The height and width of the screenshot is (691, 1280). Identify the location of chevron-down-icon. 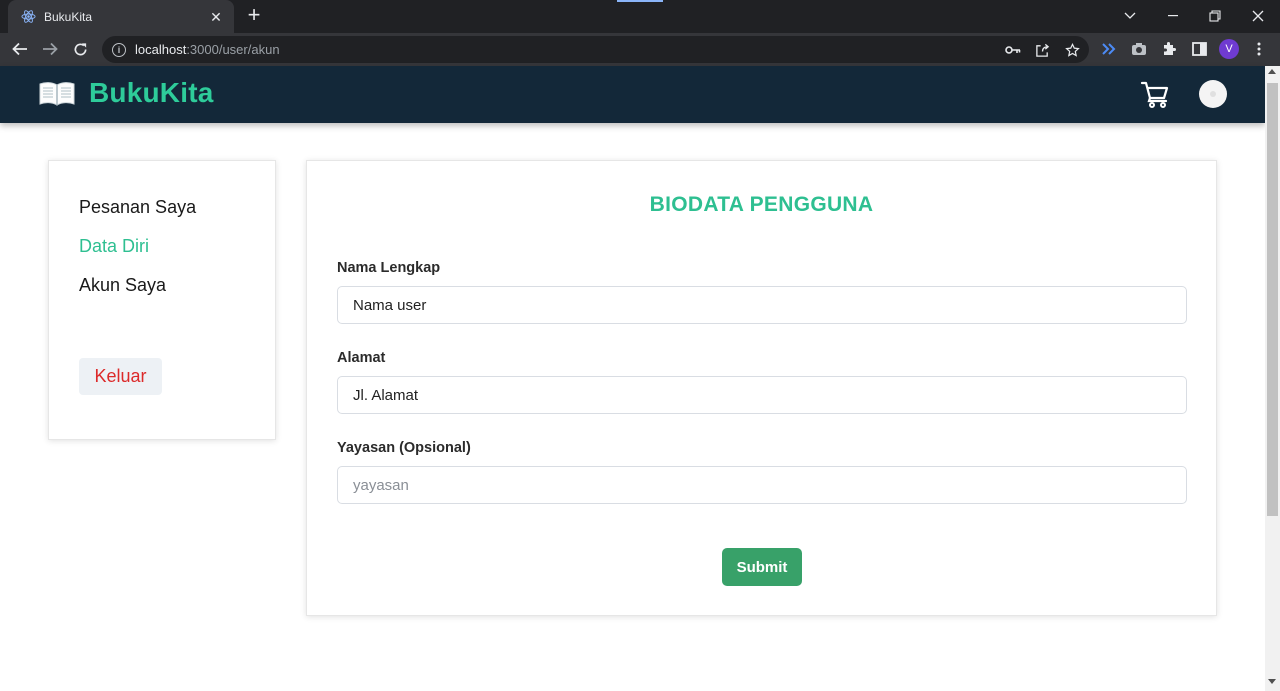
(1130, 16).